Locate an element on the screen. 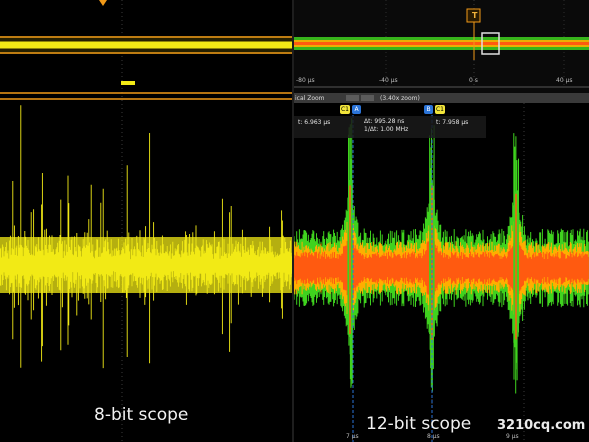 This screenshot has height=442, width=589. zoom-minus-button is located at coordinates (352, 98).